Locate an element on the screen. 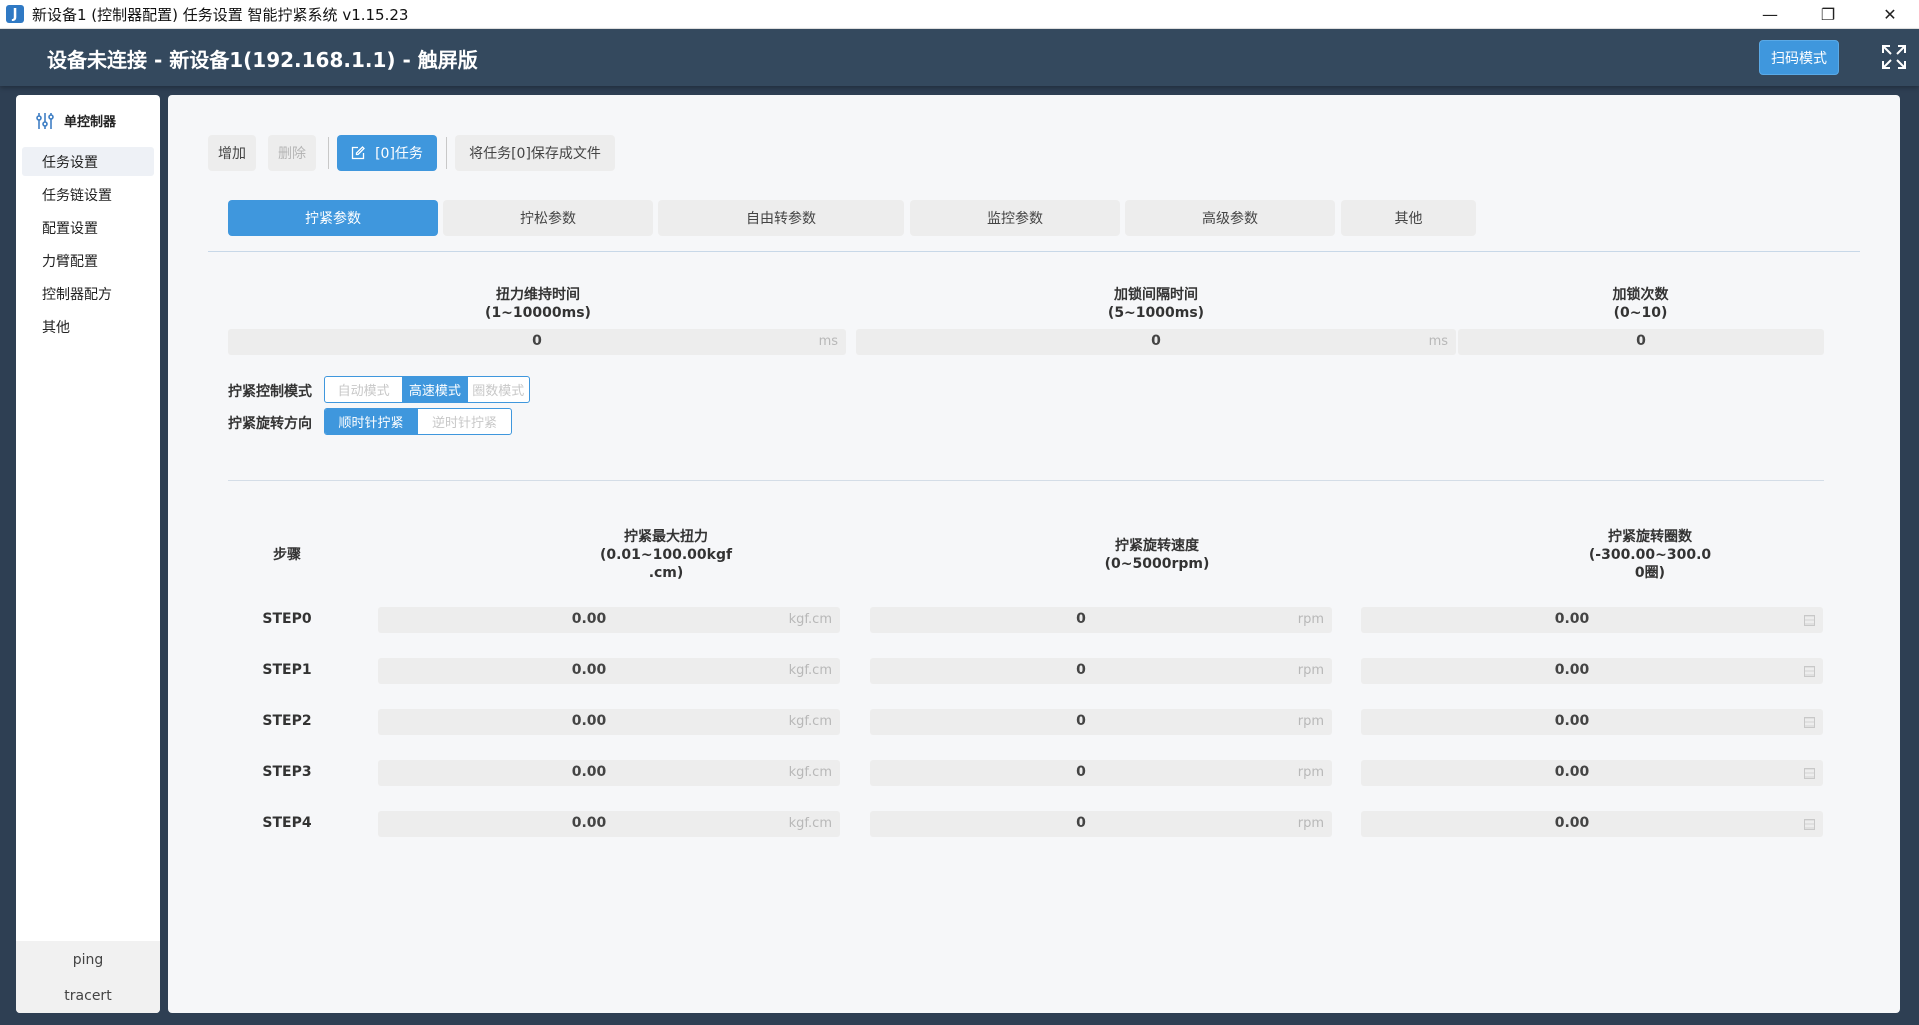  sidebar-item-arm-config: 力臂配置 is located at coordinates (88, 260).